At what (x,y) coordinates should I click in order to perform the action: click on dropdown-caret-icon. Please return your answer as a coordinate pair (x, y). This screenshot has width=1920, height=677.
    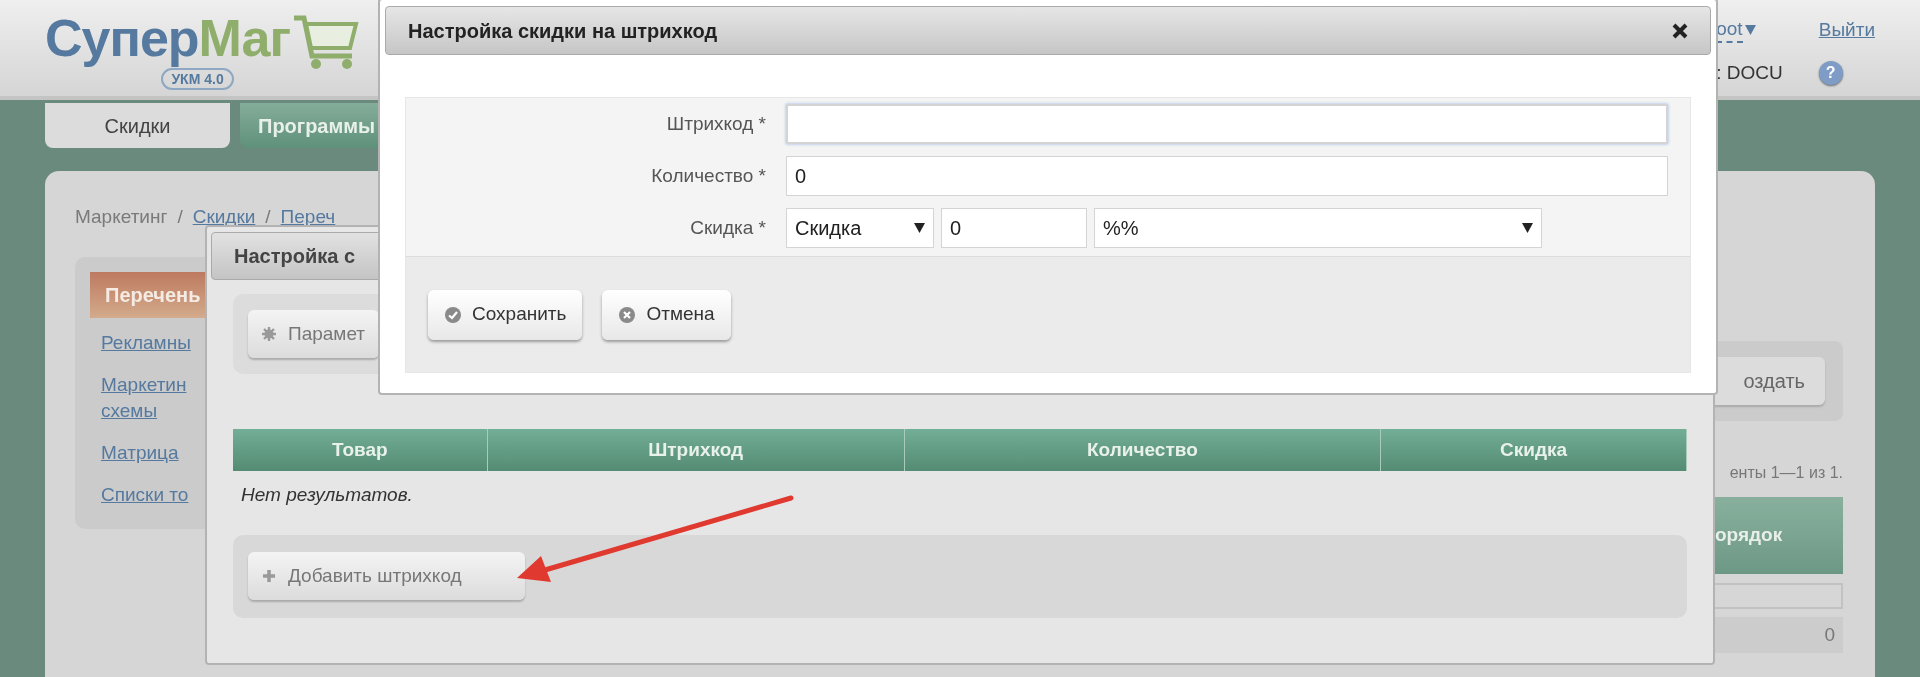
    Looking at the image, I should click on (1750, 30).